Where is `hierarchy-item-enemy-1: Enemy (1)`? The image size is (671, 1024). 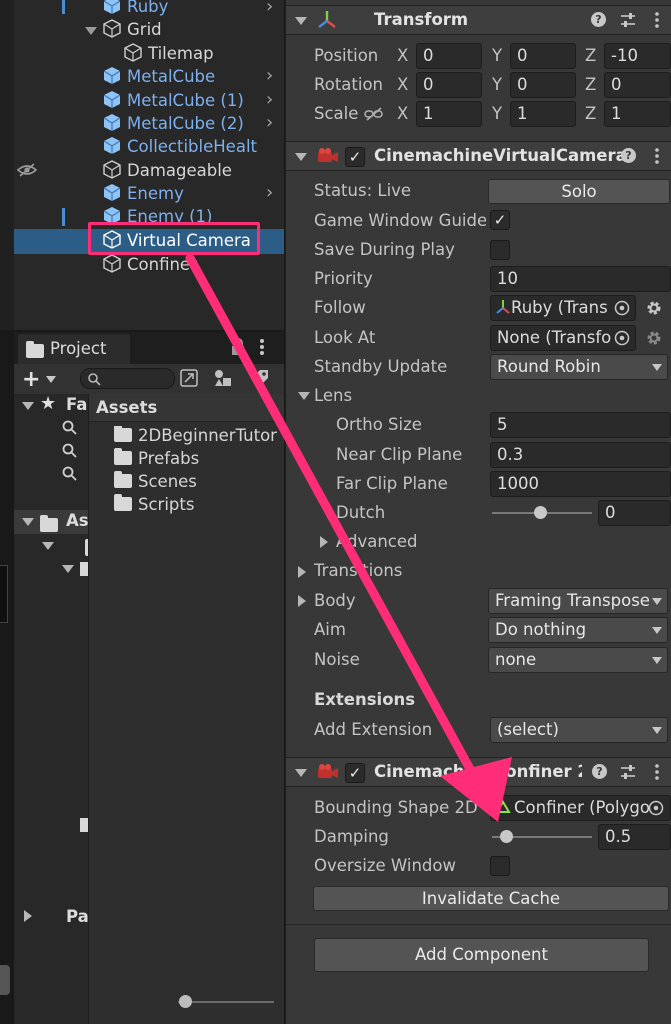 hierarchy-item-enemy-1: Enemy (1) is located at coordinates (158, 214).